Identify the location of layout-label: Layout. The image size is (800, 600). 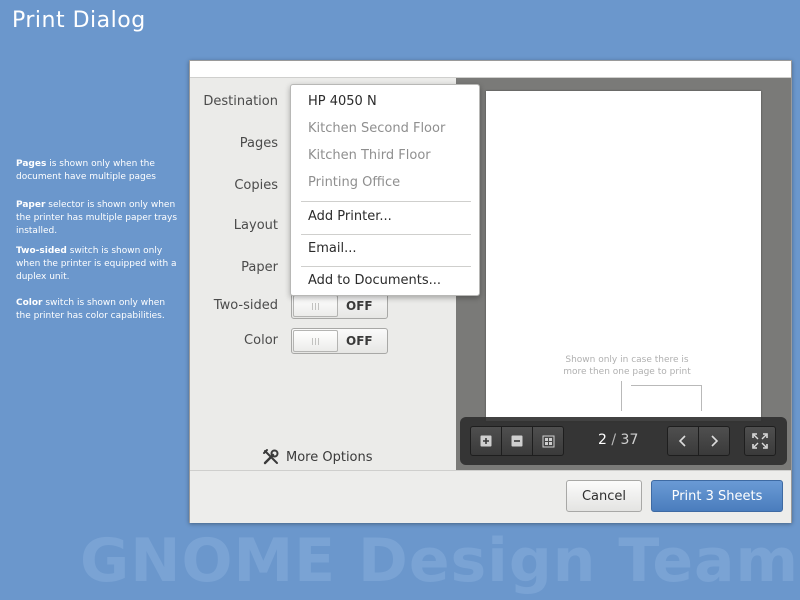
(255, 225).